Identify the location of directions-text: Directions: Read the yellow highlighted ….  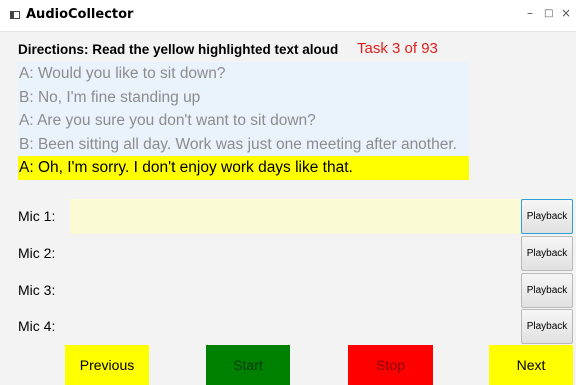
(178, 49).